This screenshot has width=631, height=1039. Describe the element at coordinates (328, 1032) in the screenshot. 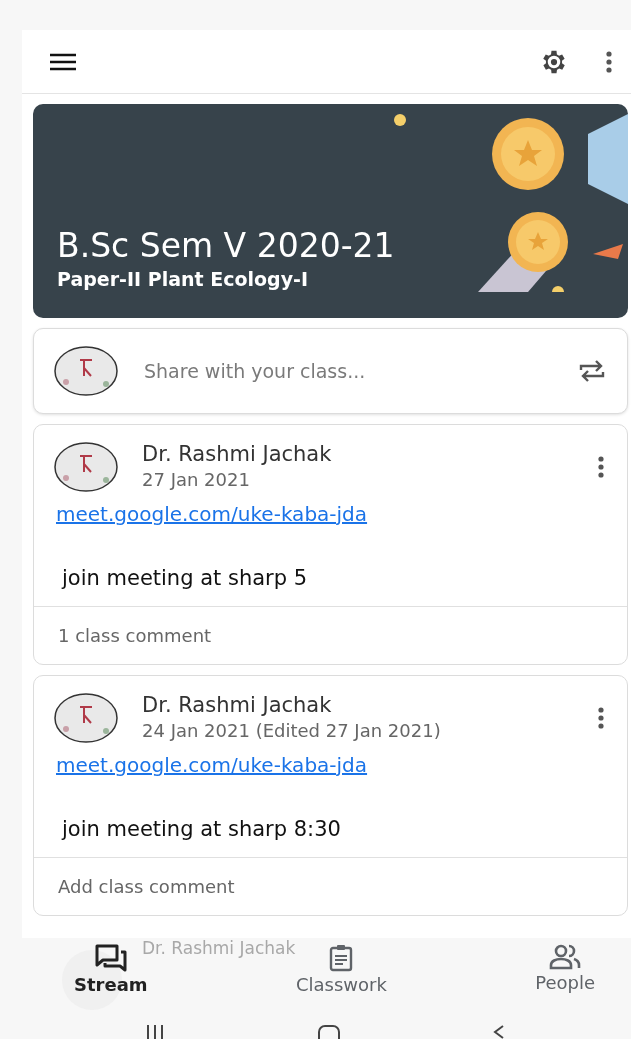

I see `home-icon` at that location.